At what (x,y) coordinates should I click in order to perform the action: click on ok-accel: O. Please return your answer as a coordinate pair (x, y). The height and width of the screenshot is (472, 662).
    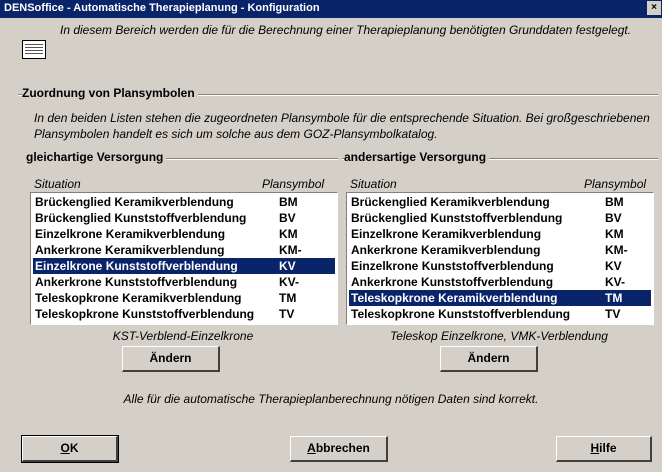
    Looking at the image, I should click on (65, 448).